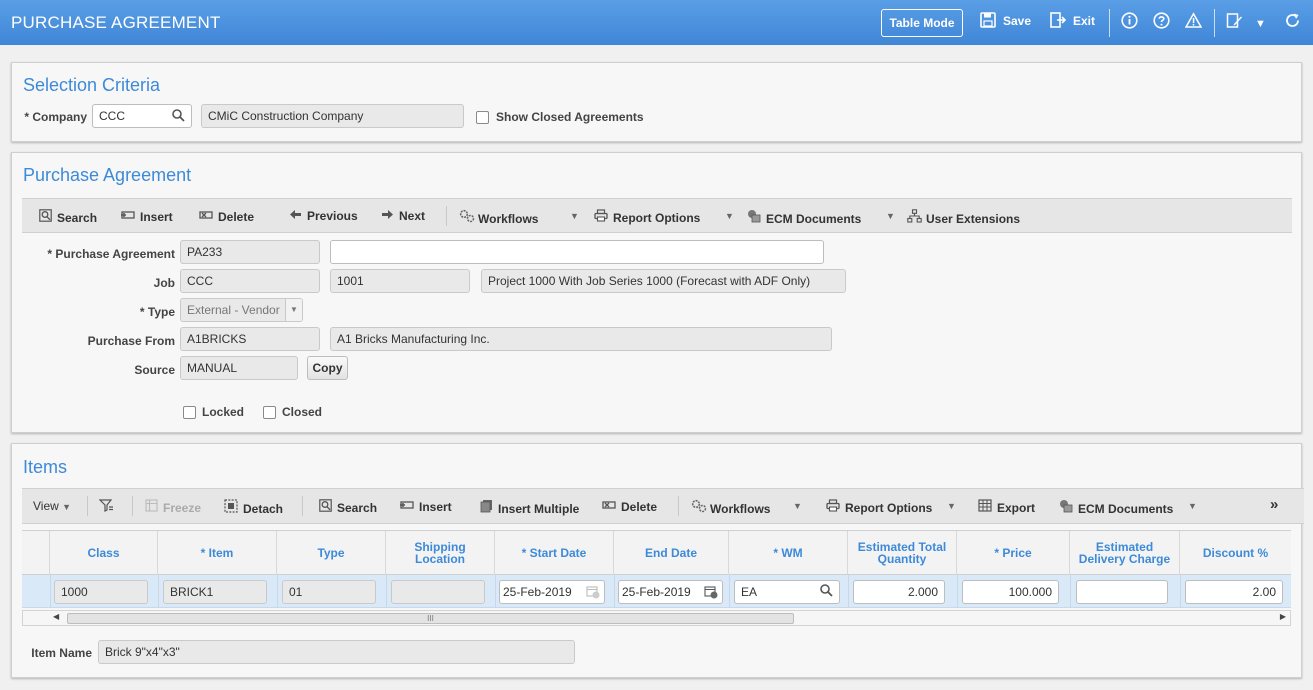 The image size is (1313, 690). I want to click on job-company-field: CCC, so click(250, 281).